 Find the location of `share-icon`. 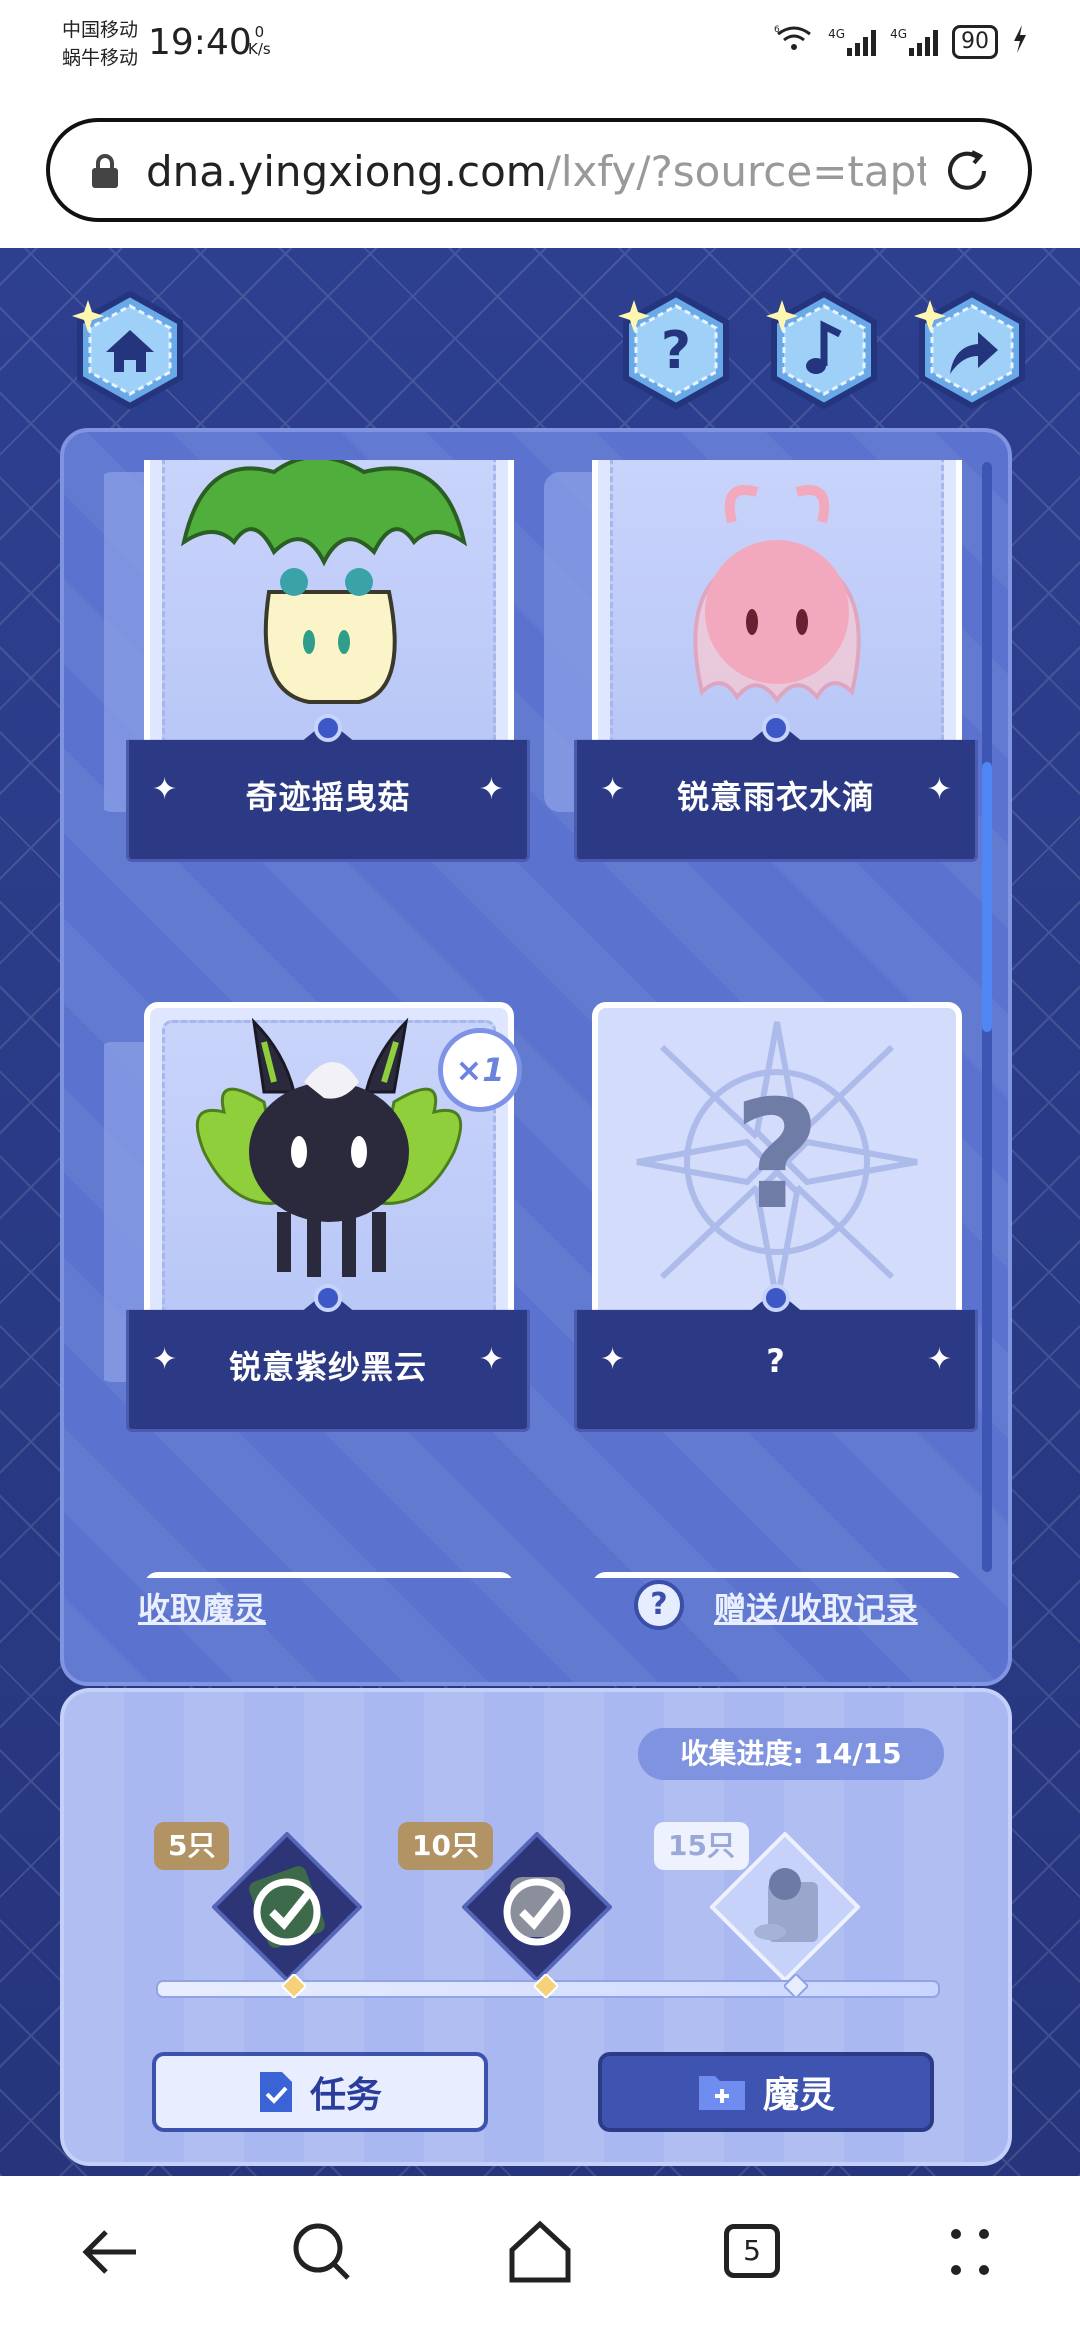

share-icon is located at coordinates (969, 350).